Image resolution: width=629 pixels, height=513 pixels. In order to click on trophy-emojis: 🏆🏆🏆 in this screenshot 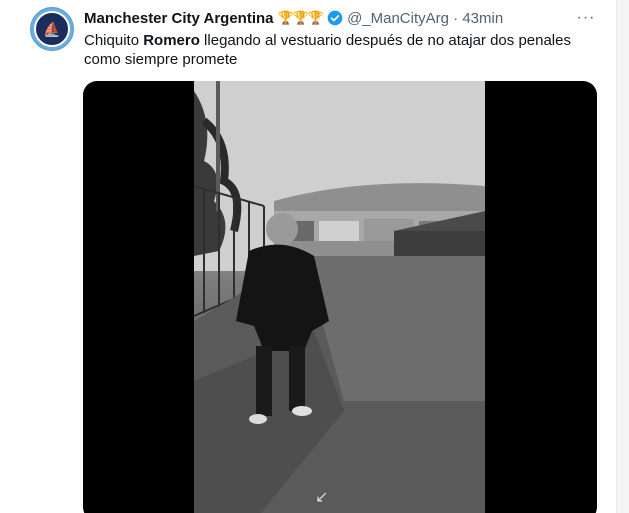, I will do `click(301, 17)`.